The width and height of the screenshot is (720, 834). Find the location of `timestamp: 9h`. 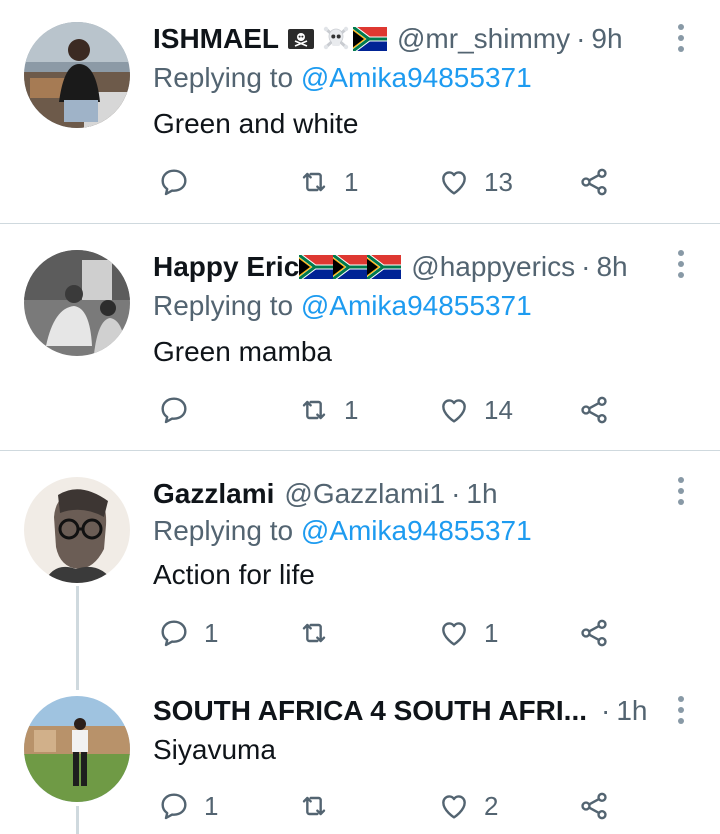

timestamp: 9h is located at coordinates (606, 39).